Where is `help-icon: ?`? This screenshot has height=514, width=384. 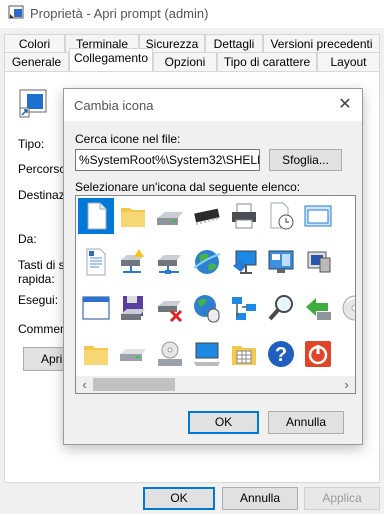 help-icon: ? is located at coordinates (281, 354).